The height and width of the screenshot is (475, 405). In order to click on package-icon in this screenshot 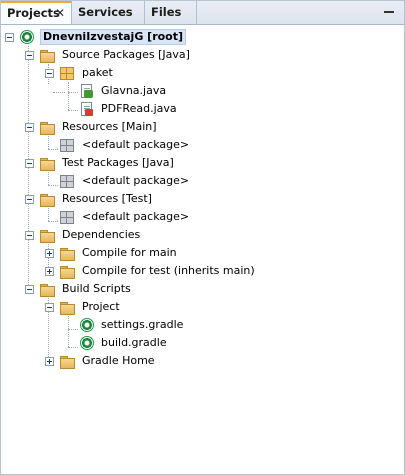, I will do `click(67, 73)`.